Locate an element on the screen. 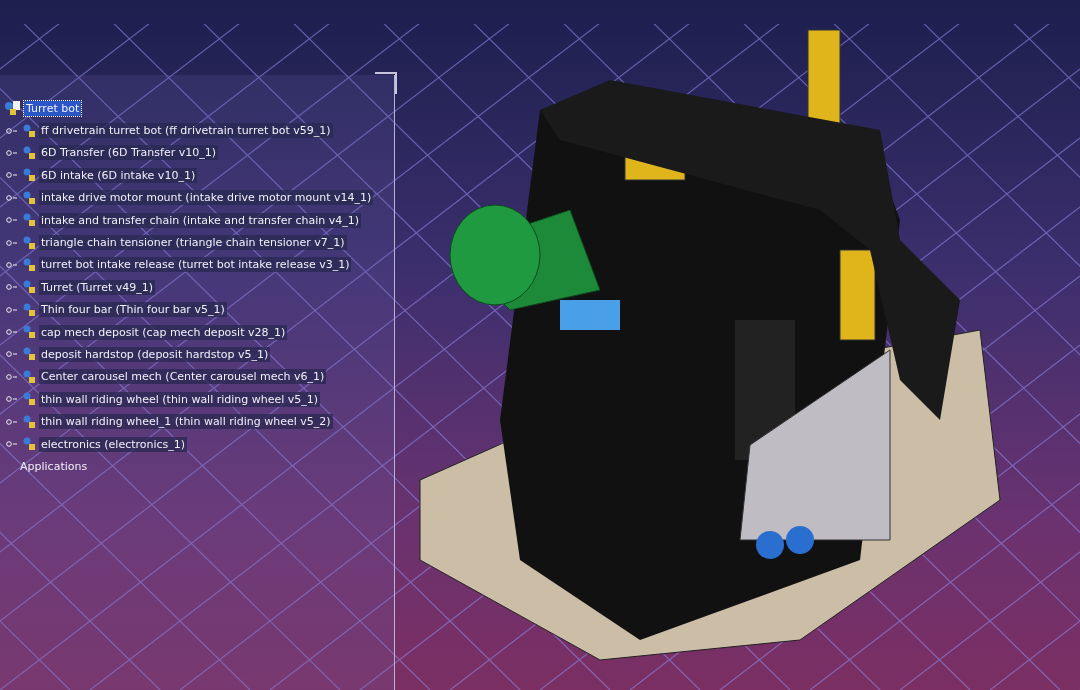 The image size is (1080, 690). tree-node: Thin four bar (Thin four bar v5_1) is located at coordinates (133, 310).